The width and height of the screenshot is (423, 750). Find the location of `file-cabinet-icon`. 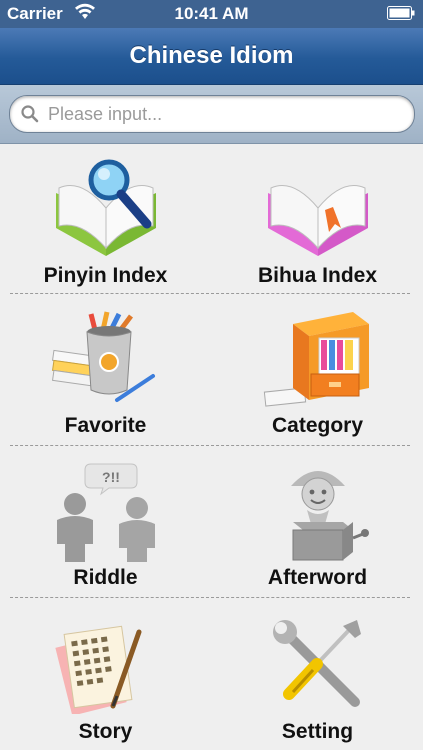

file-cabinet-icon is located at coordinates (316, 359).